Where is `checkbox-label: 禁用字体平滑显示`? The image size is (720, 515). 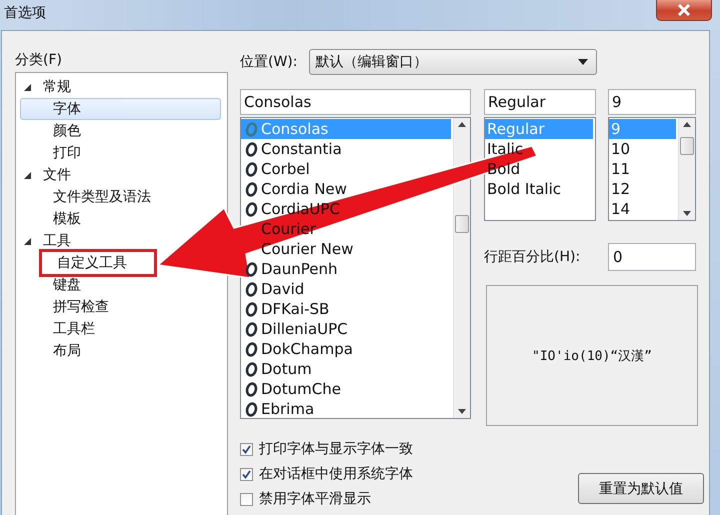 checkbox-label: 禁用字体平滑显示 is located at coordinates (315, 499).